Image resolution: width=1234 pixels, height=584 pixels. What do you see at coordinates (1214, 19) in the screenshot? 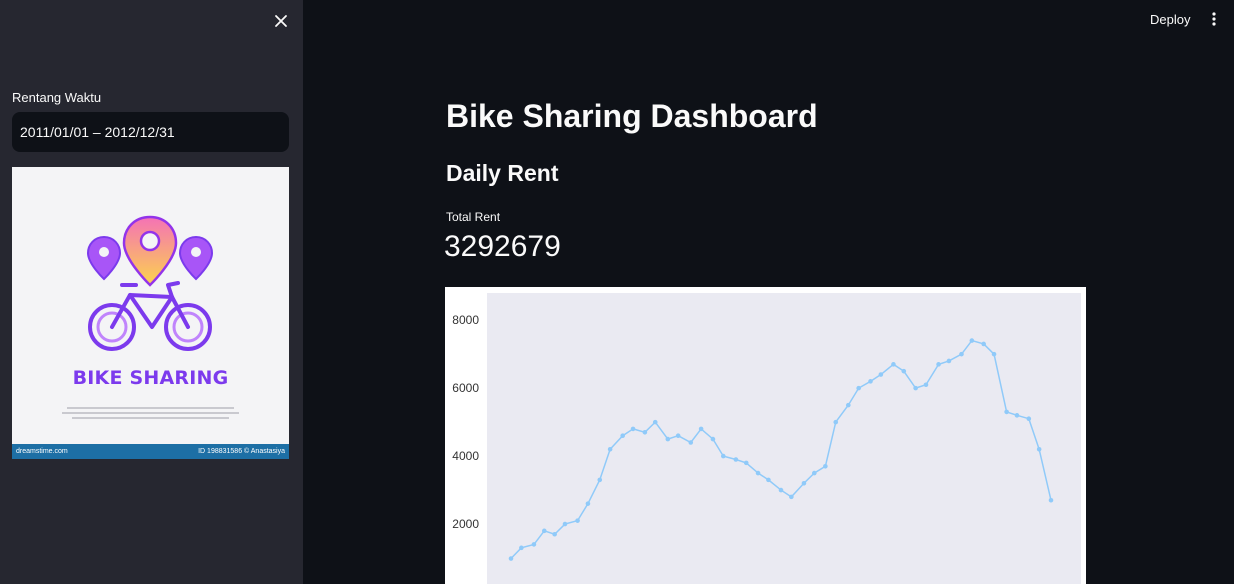
I see `more-menu-icon` at bounding box center [1214, 19].